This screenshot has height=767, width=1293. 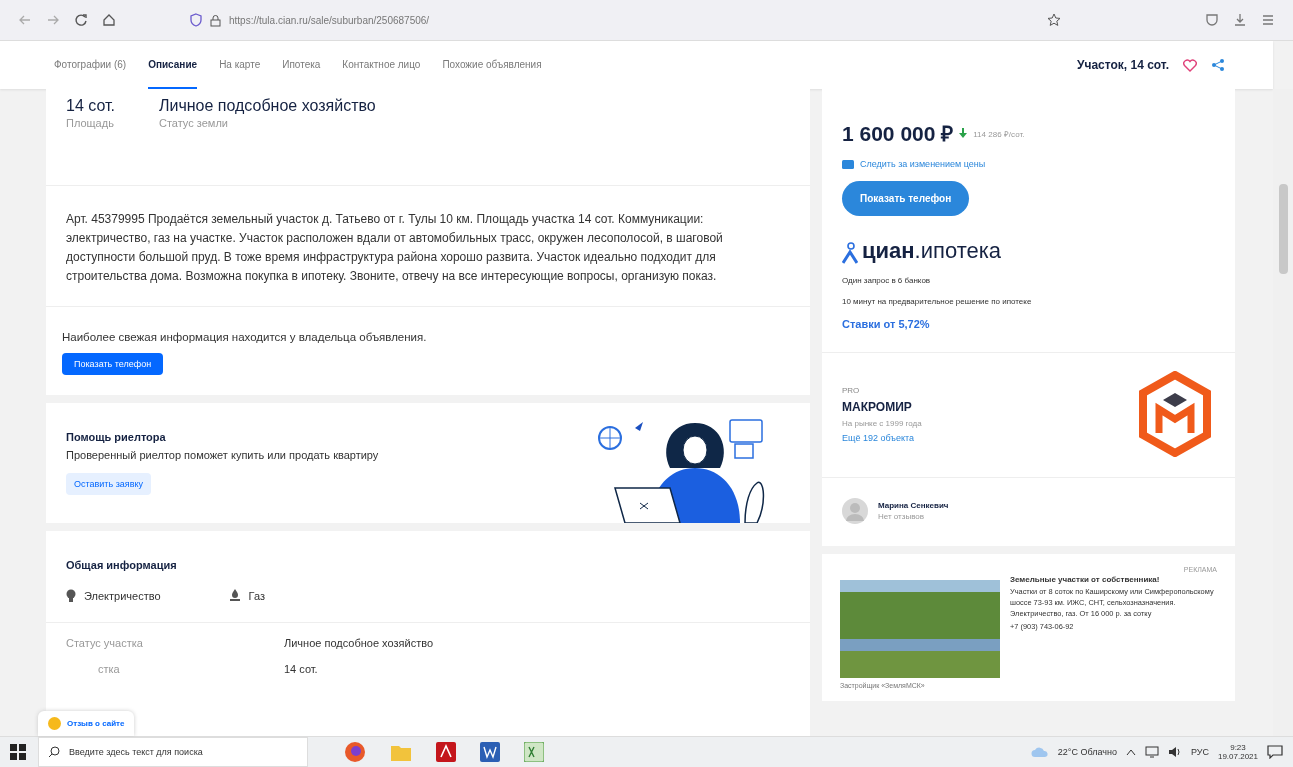 What do you see at coordinates (963, 133) in the screenshot?
I see `price-down-arrow-icon` at bounding box center [963, 133].